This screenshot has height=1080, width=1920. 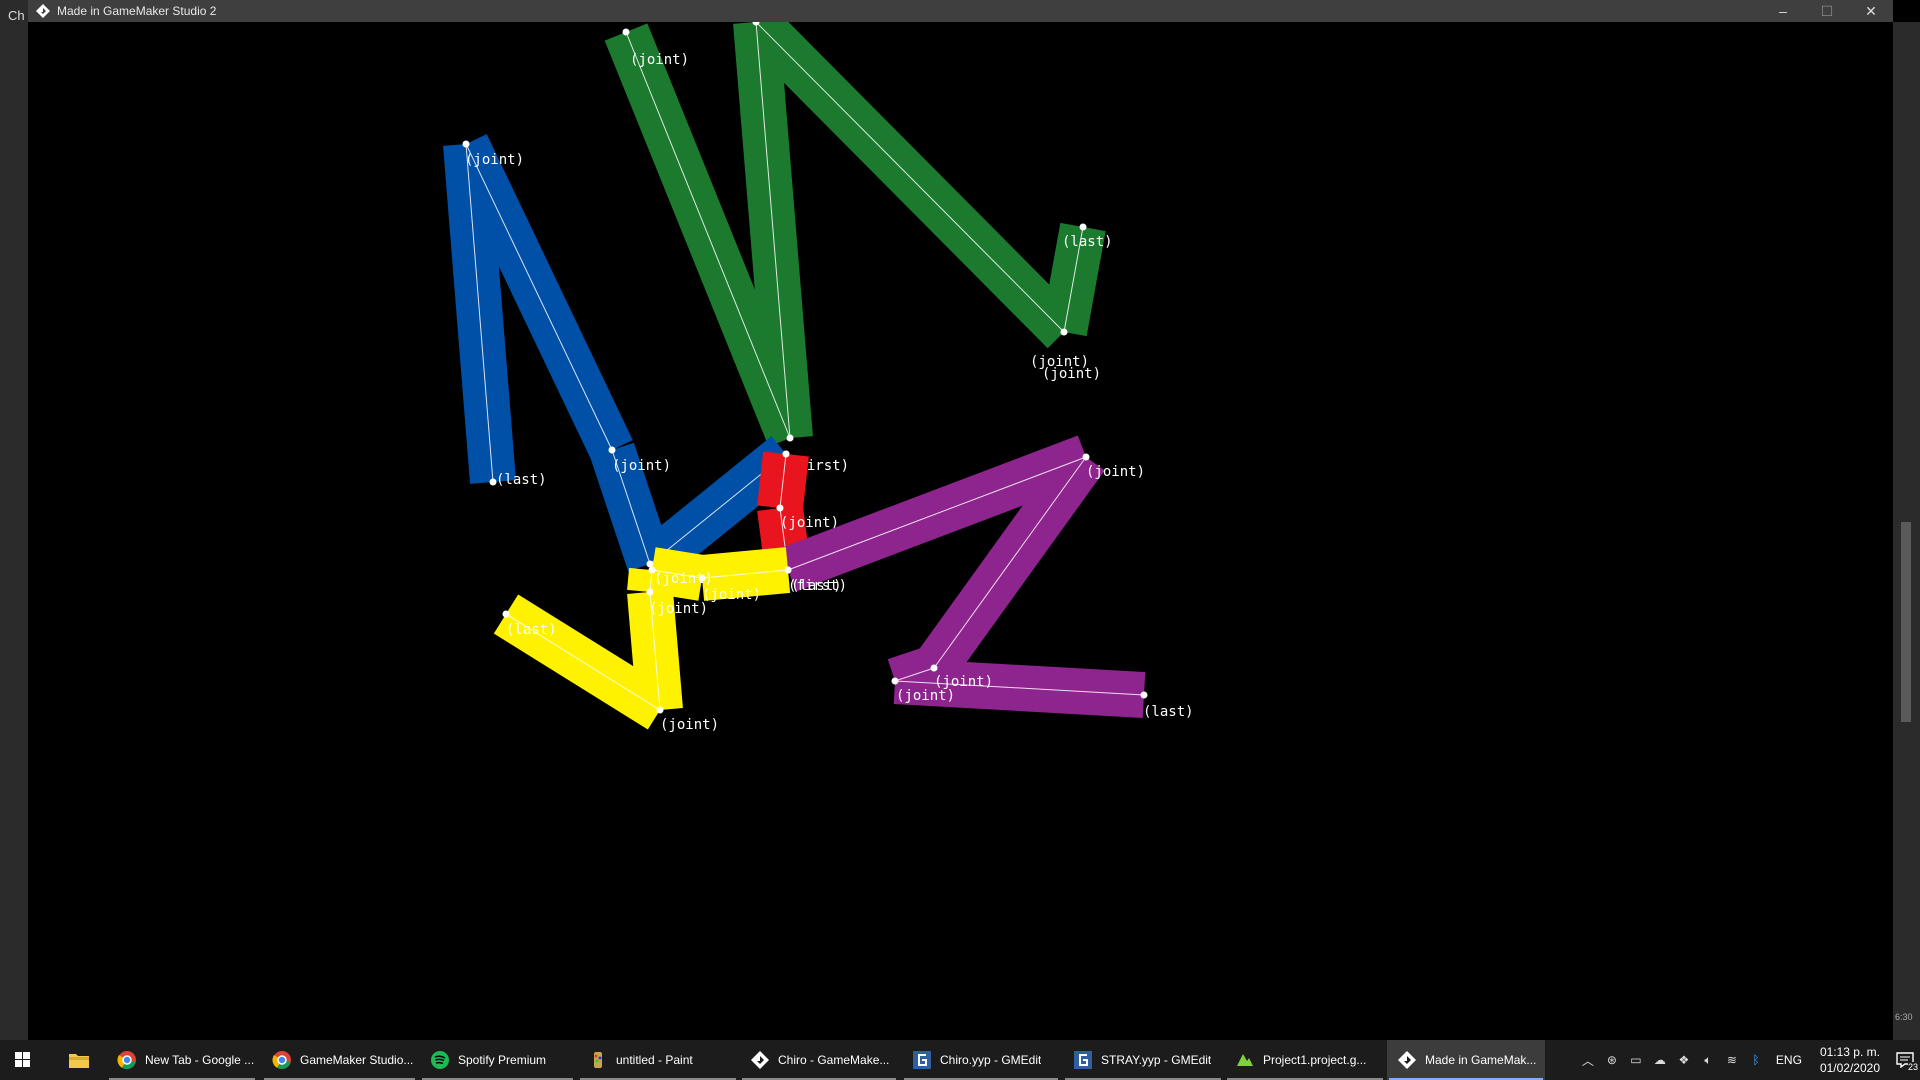 What do you see at coordinates (1789, 1060) in the screenshot?
I see `language-indicator: ENG` at bounding box center [1789, 1060].